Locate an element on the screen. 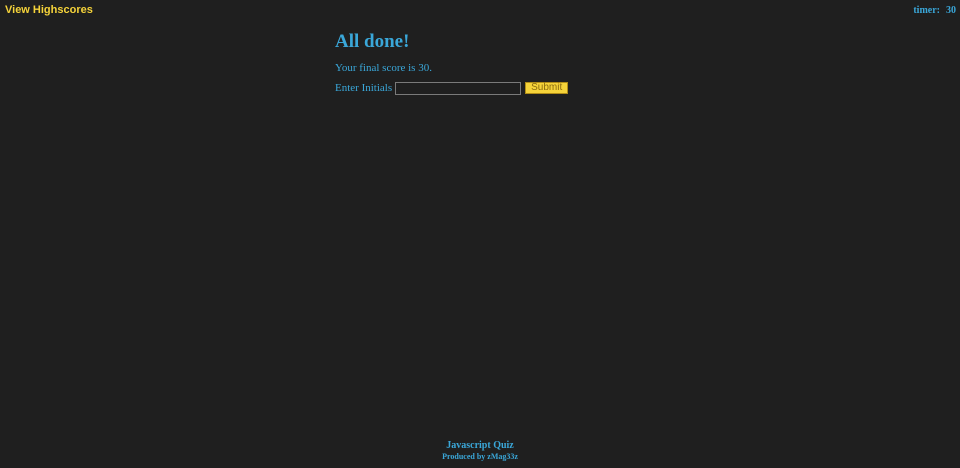 The height and width of the screenshot is (468, 960). final-score-text: Your final score is 30. is located at coordinates (535, 68).